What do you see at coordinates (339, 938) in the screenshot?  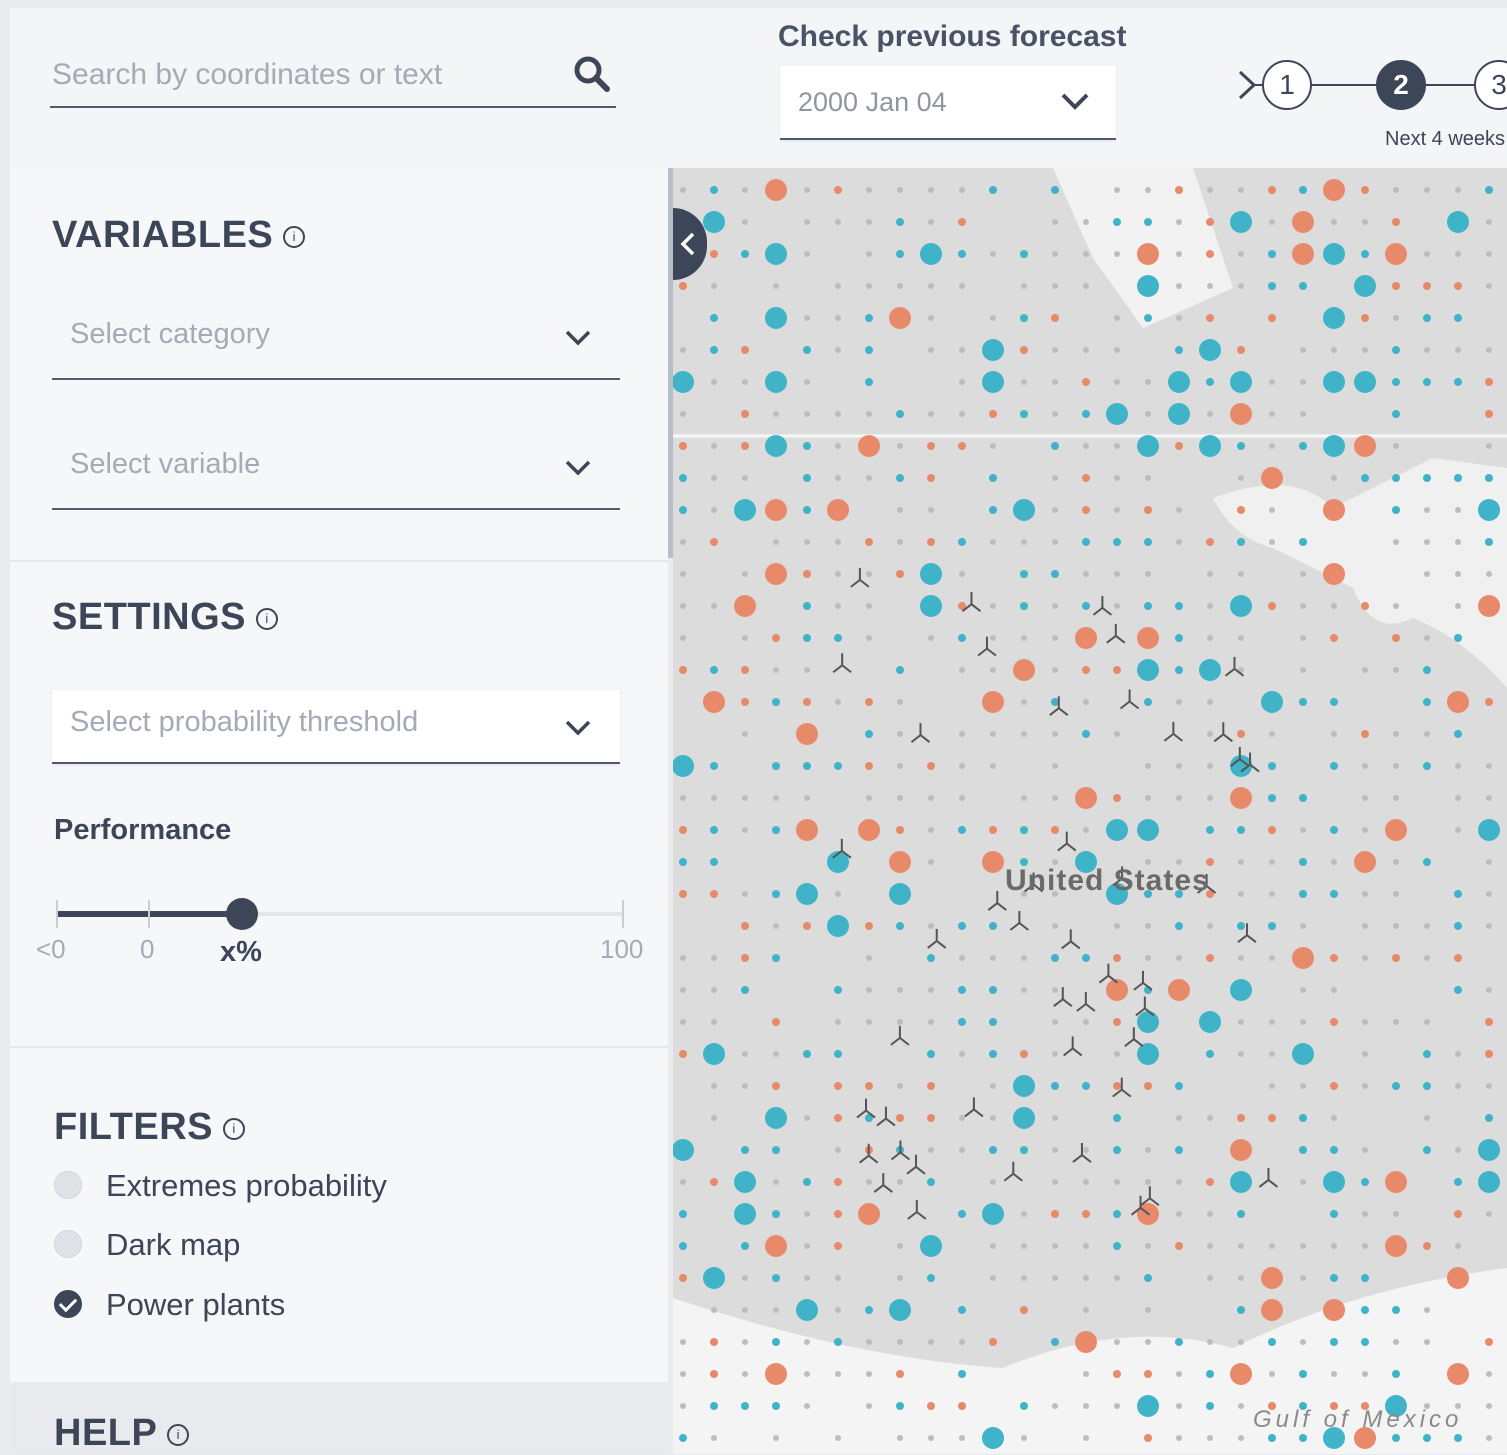 I see `performance-slider: <0 0 x% 100` at bounding box center [339, 938].